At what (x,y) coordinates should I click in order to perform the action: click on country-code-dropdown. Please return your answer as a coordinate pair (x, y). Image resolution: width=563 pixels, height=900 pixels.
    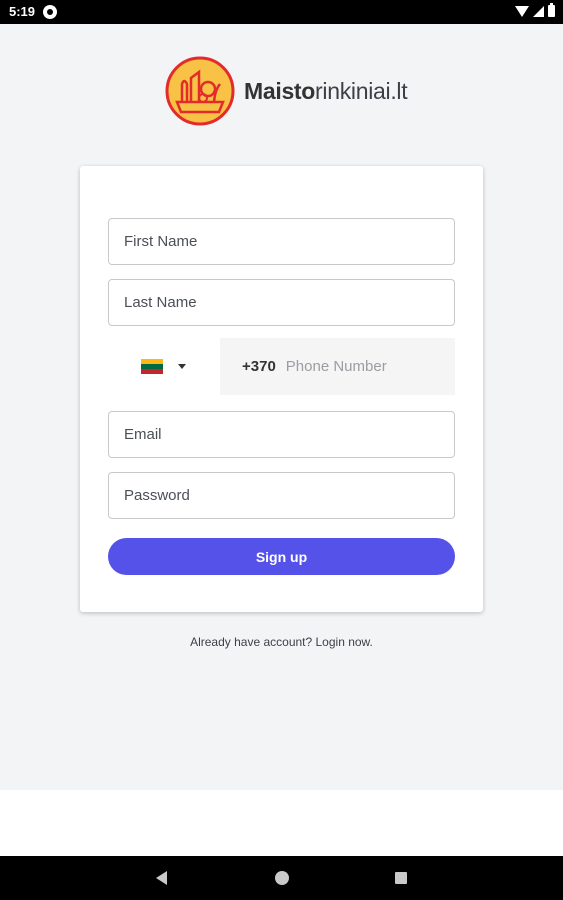
    Looking at the image, I should click on (164, 366).